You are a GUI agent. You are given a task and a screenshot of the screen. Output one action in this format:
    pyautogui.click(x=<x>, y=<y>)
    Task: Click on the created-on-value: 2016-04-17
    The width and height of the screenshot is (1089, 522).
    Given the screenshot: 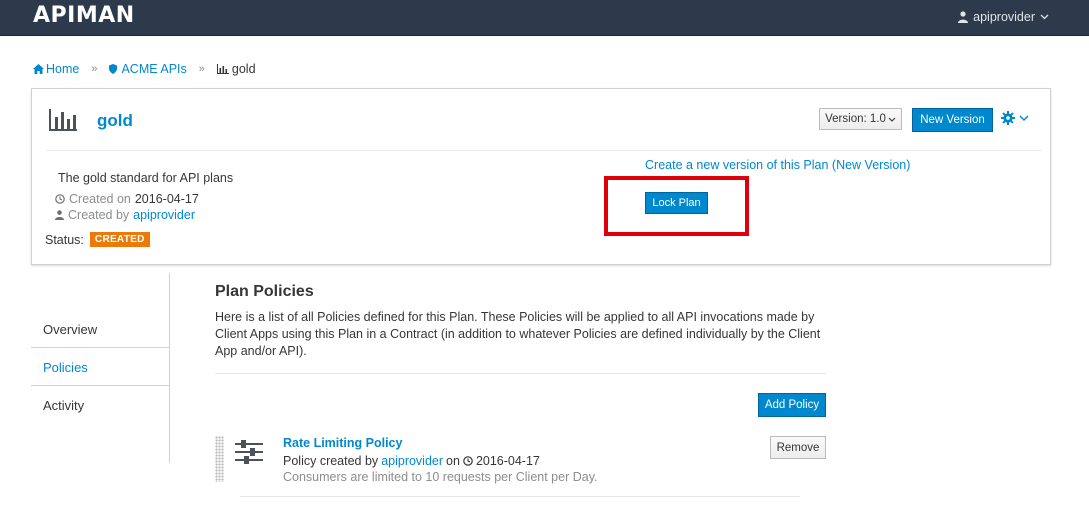 What is the action you would take?
    pyautogui.click(x=166, y=199)
    